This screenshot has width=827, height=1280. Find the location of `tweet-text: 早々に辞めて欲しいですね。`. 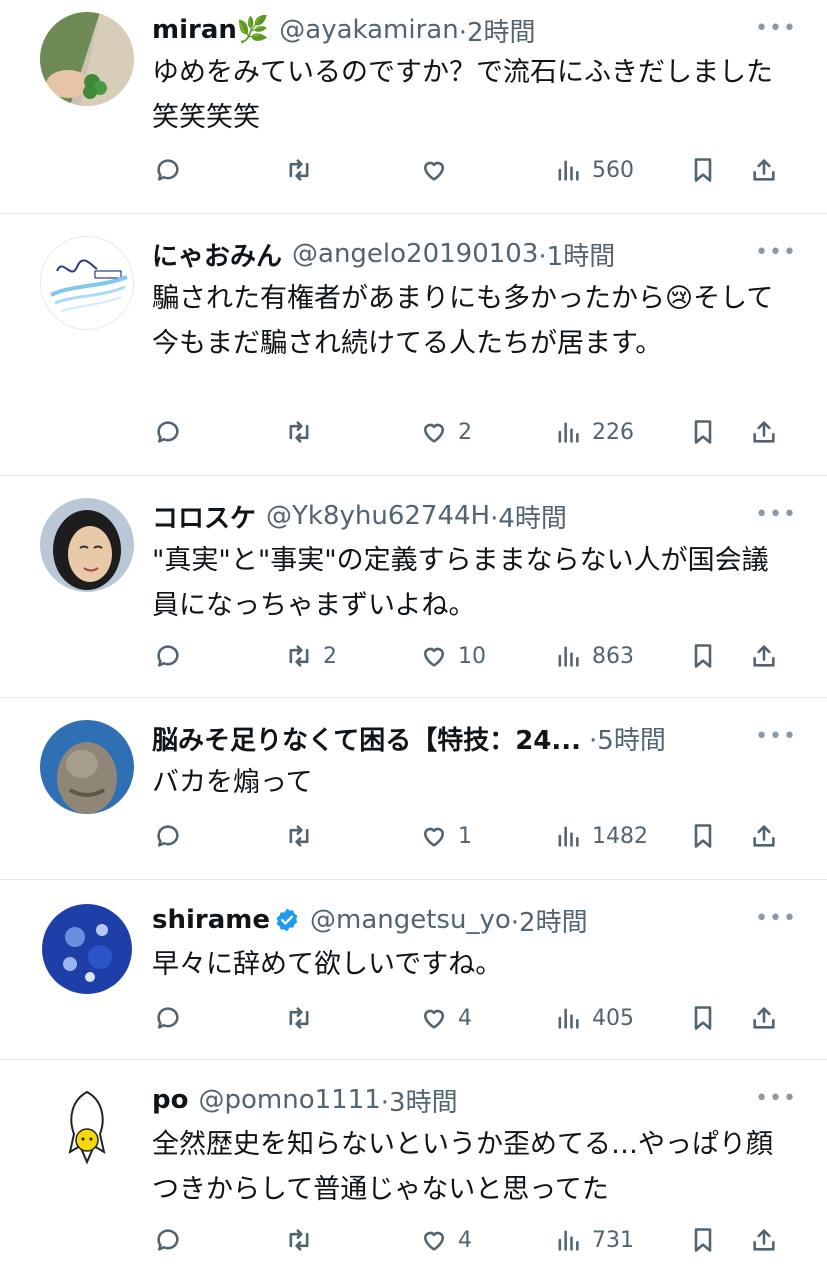

tweet-text: 早々に辞めて欲しいですね。 is located at coordinates (327, 964).